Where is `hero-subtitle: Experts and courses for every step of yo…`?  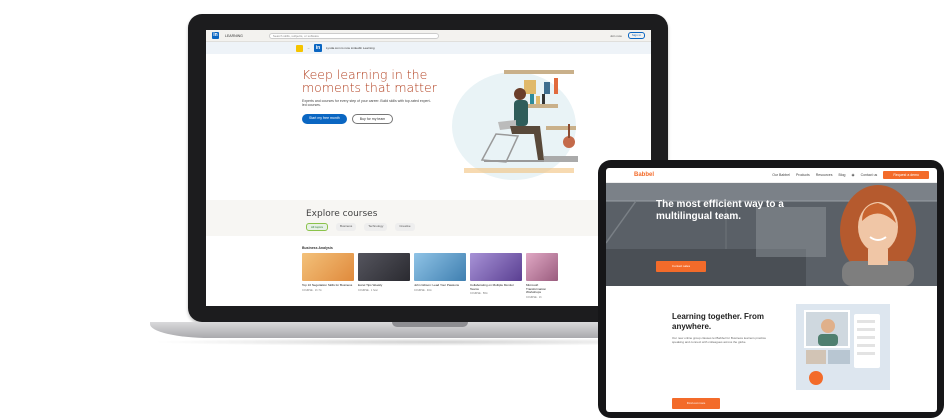 hero-subtitle: Experts and courses for every step of yo… is located at coordinates (366, 103).